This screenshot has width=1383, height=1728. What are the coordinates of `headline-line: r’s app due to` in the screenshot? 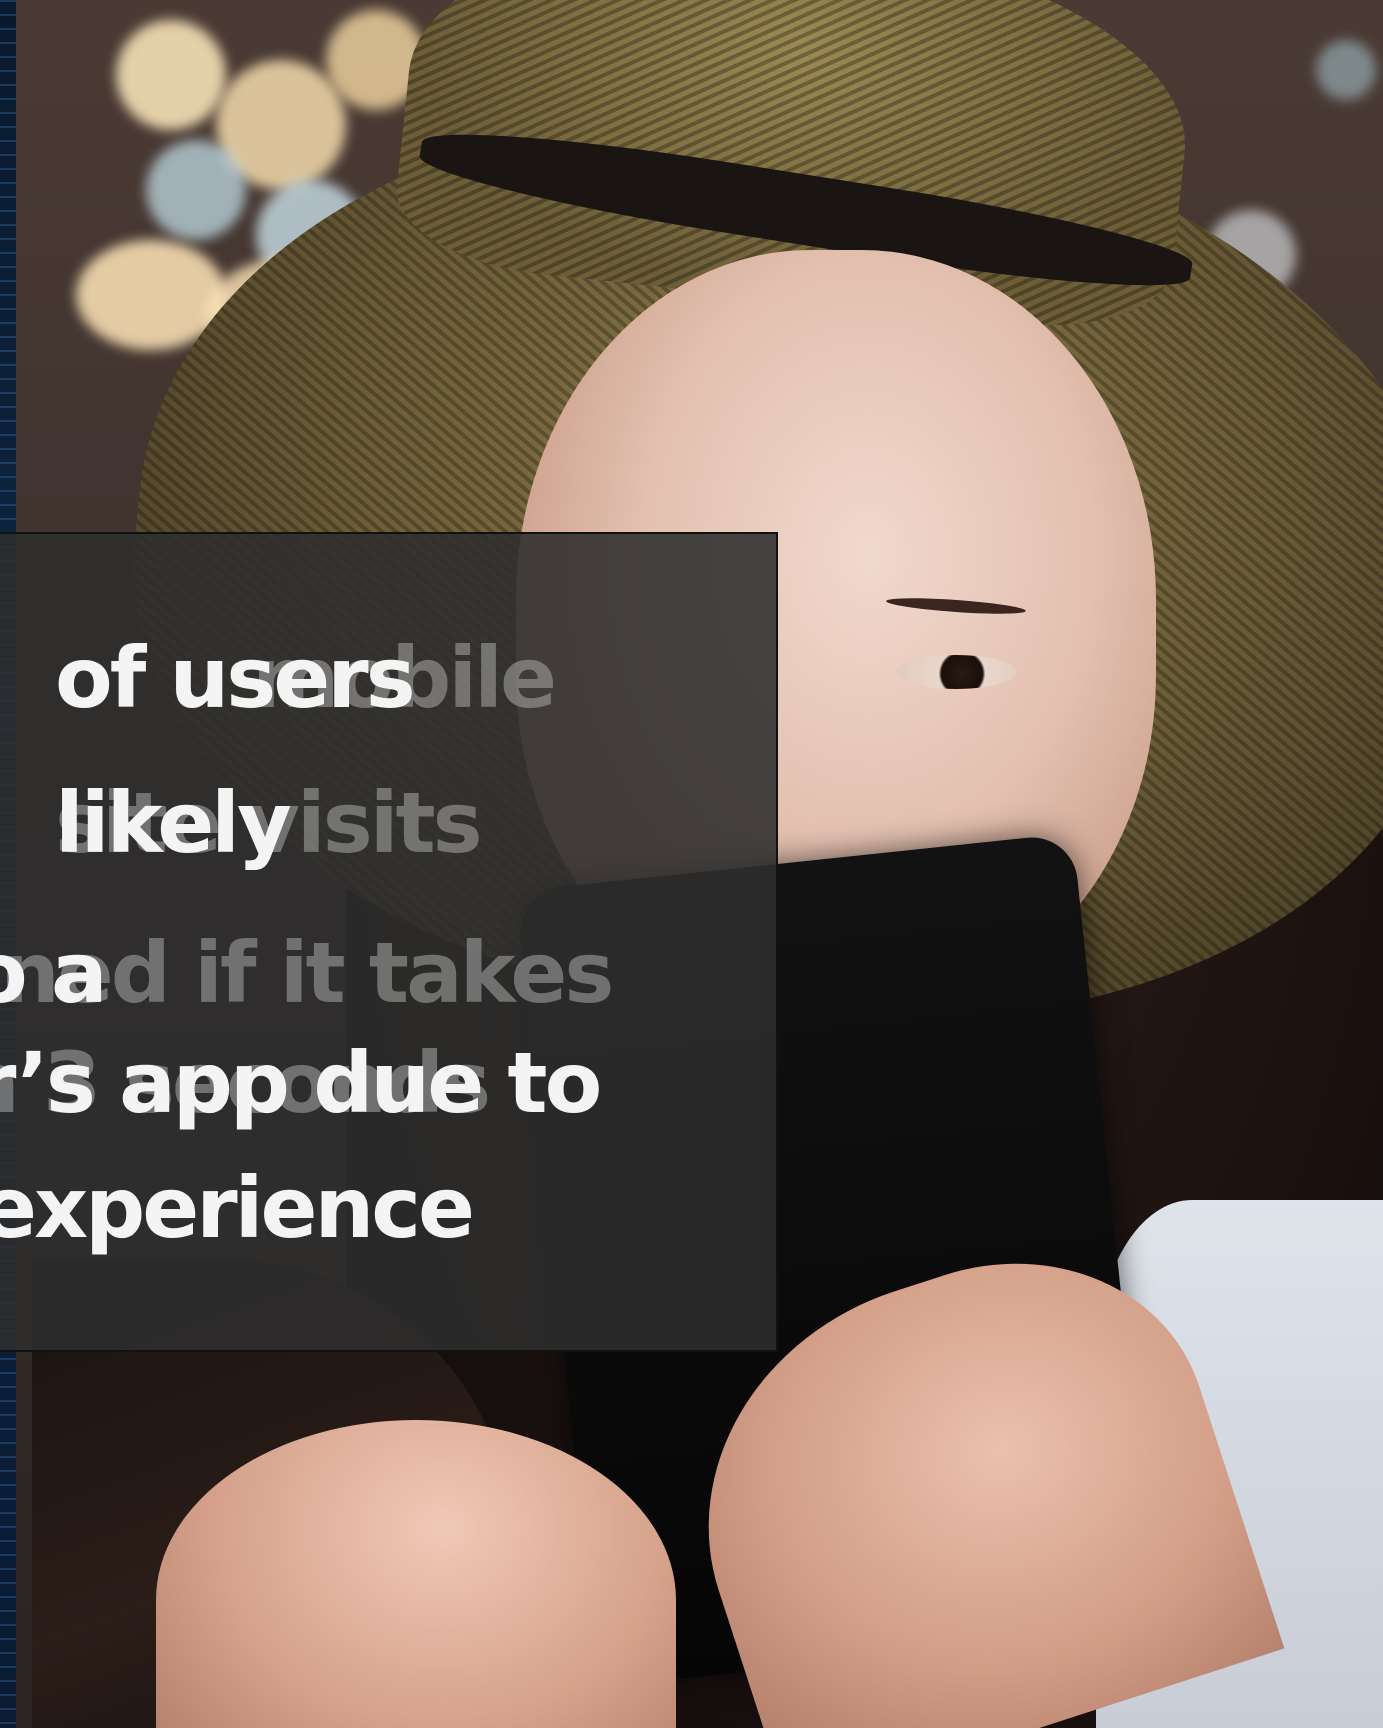 It's located at (301, 1083).